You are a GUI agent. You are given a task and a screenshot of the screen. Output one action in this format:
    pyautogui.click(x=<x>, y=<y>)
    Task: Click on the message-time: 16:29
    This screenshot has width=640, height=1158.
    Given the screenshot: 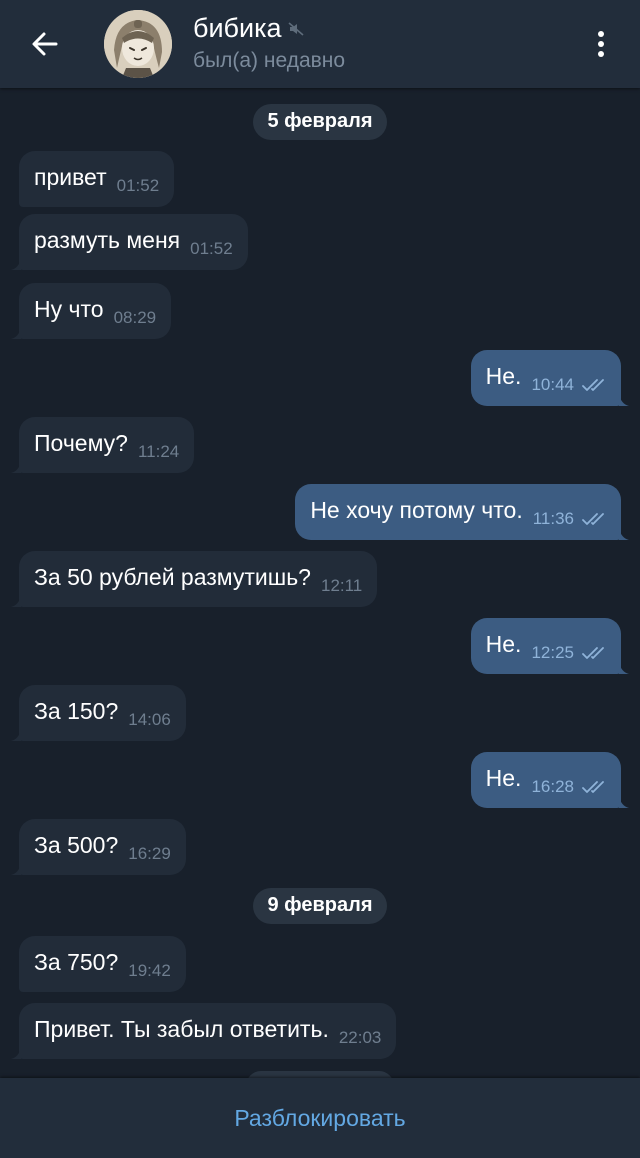 What is the action you would take?
    pyautogui.click(x=149, y=853)
    